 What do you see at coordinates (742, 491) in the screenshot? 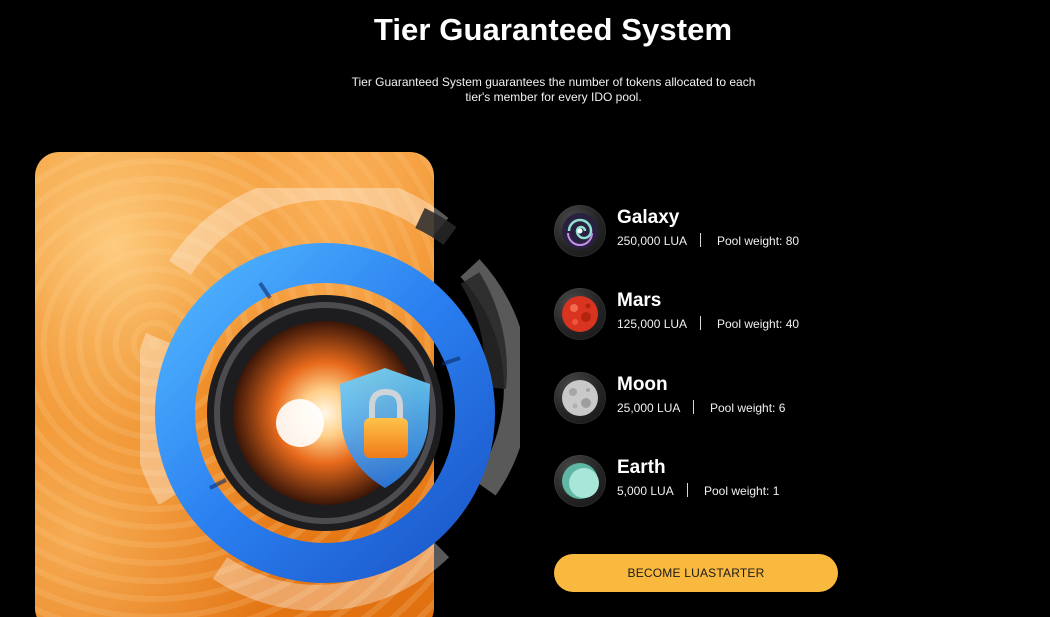
I see `tier-pool-weight: Pool weight: 1` at bounding box center [742, 491].